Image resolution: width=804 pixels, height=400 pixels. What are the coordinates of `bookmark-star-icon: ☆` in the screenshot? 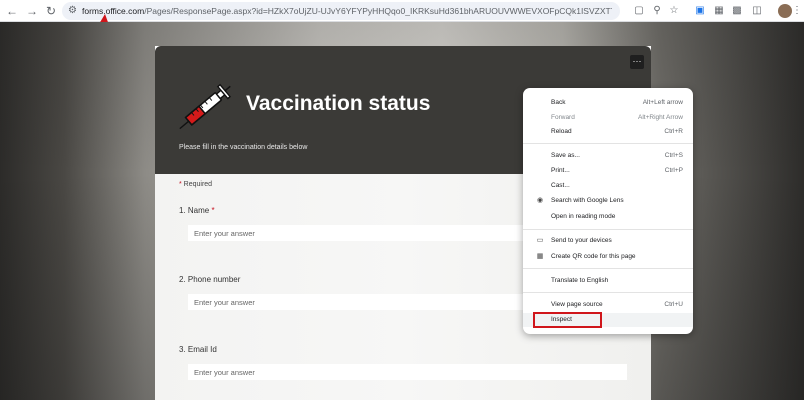 It's located at (674, 11).